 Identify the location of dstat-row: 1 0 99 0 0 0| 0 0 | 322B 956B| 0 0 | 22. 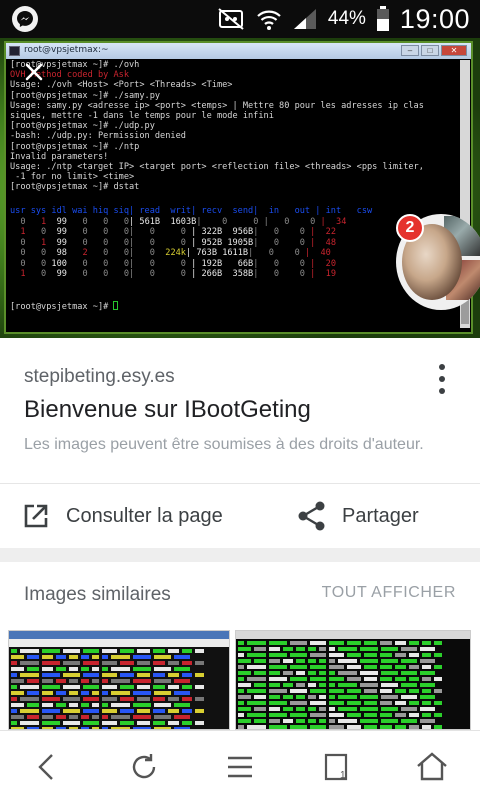
(191, 232).